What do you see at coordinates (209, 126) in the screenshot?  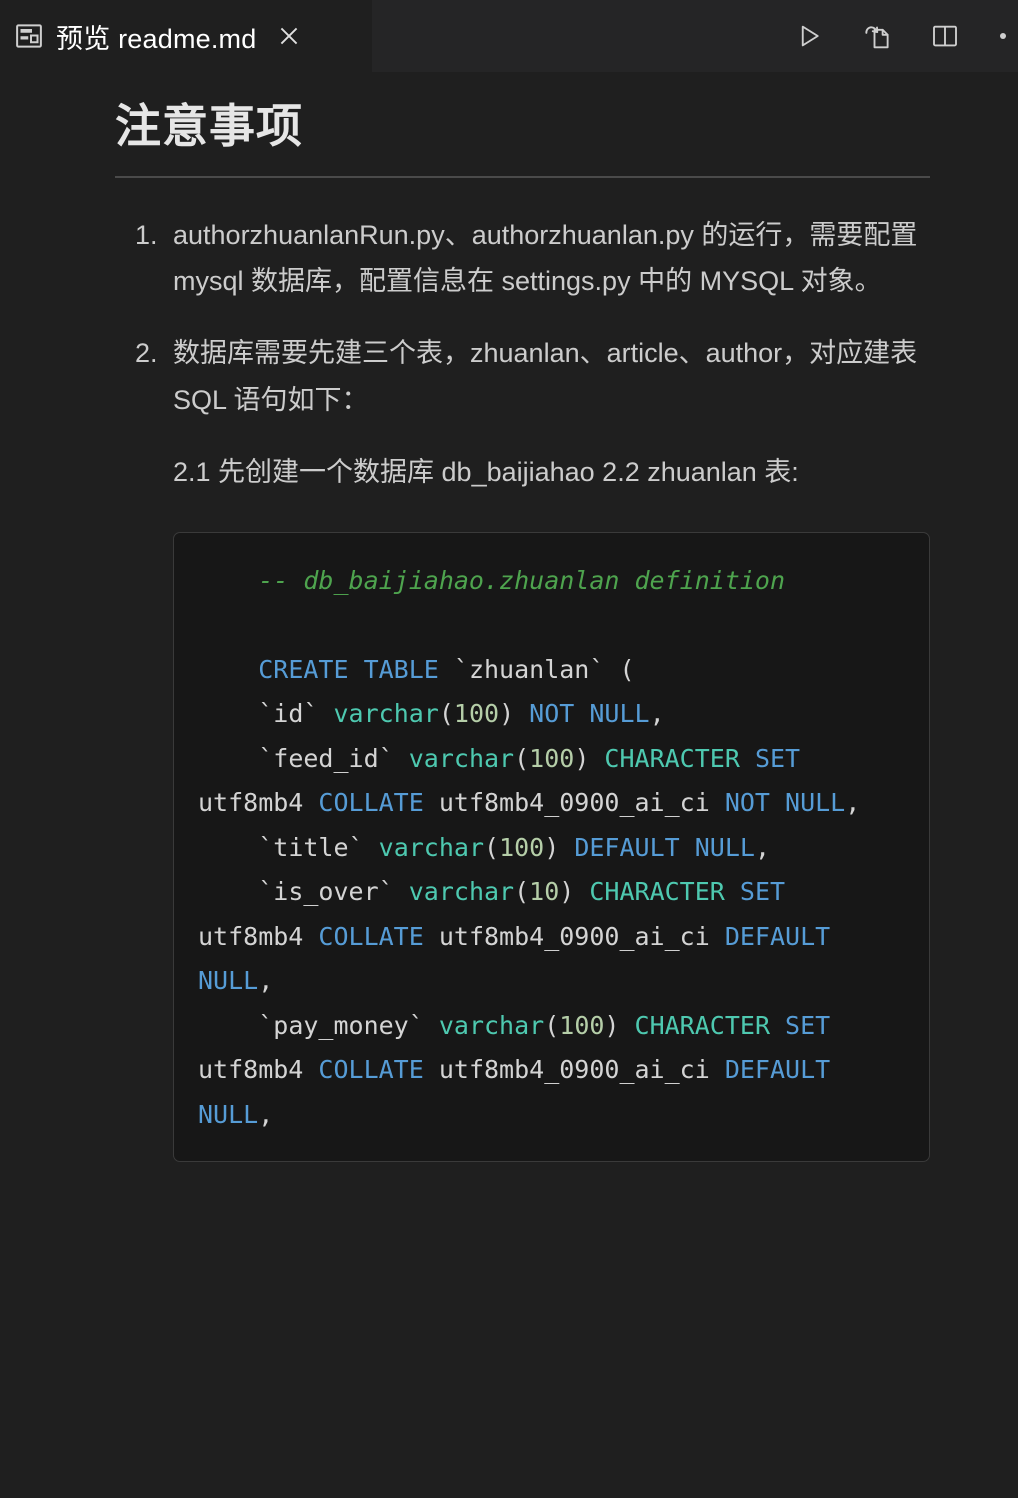 I see `page-title: 注意事项` at bounding box center [209, 126].